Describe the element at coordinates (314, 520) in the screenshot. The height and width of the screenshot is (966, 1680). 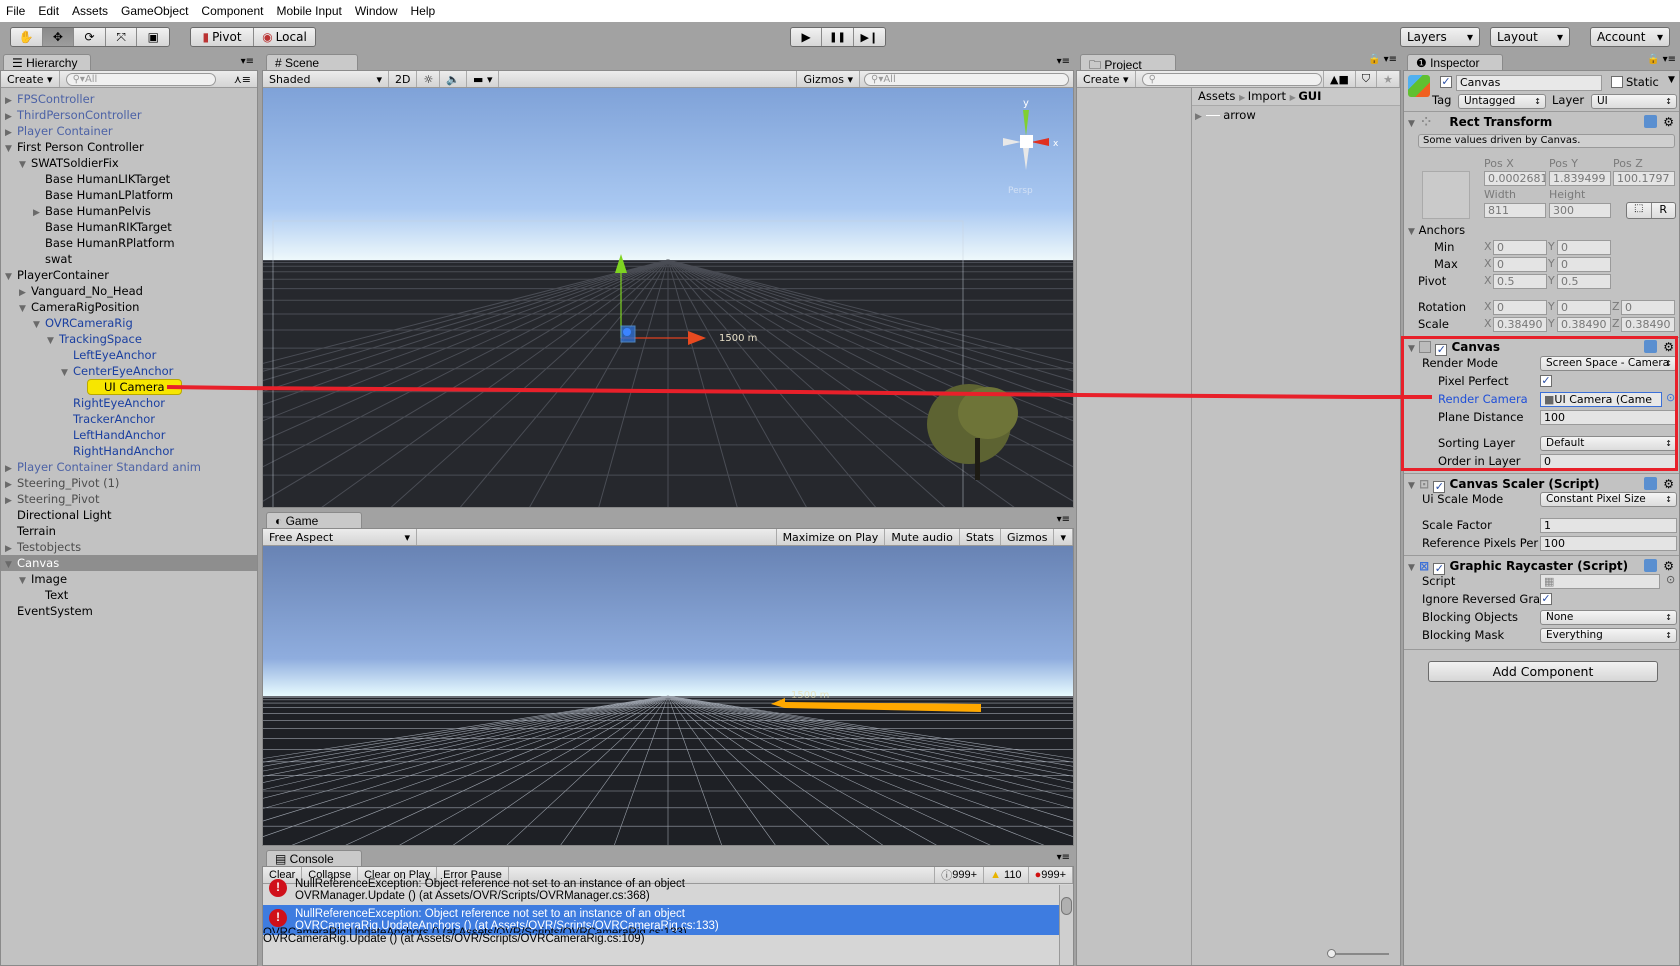
I see `tab-game: ◐ Game` at that location.